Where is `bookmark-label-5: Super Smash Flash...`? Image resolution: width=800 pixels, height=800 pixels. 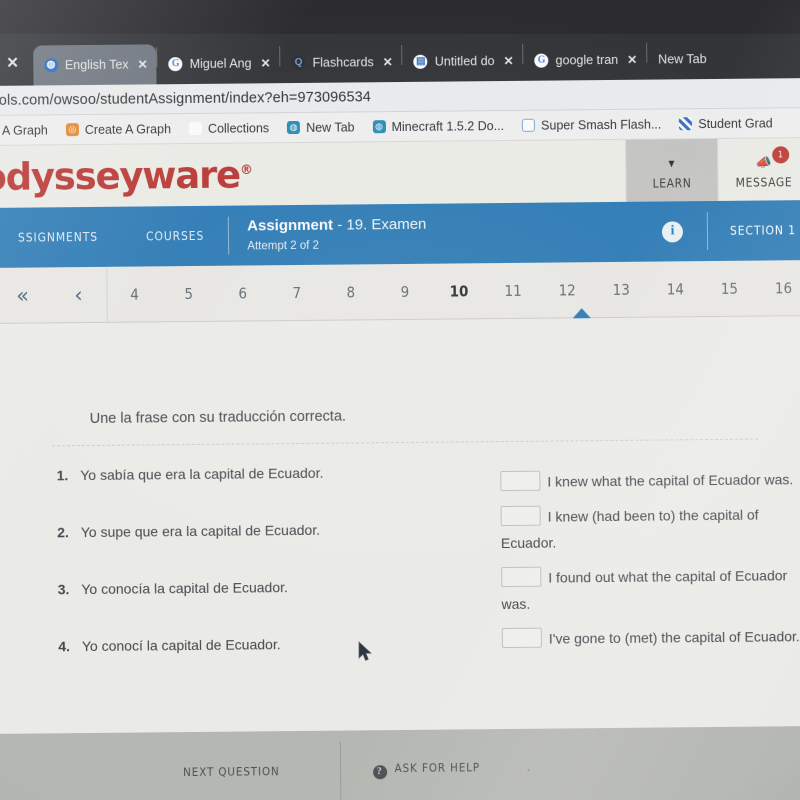 bookmark-label-5: Super Smash Flash... is located at coordinates (601, 124).